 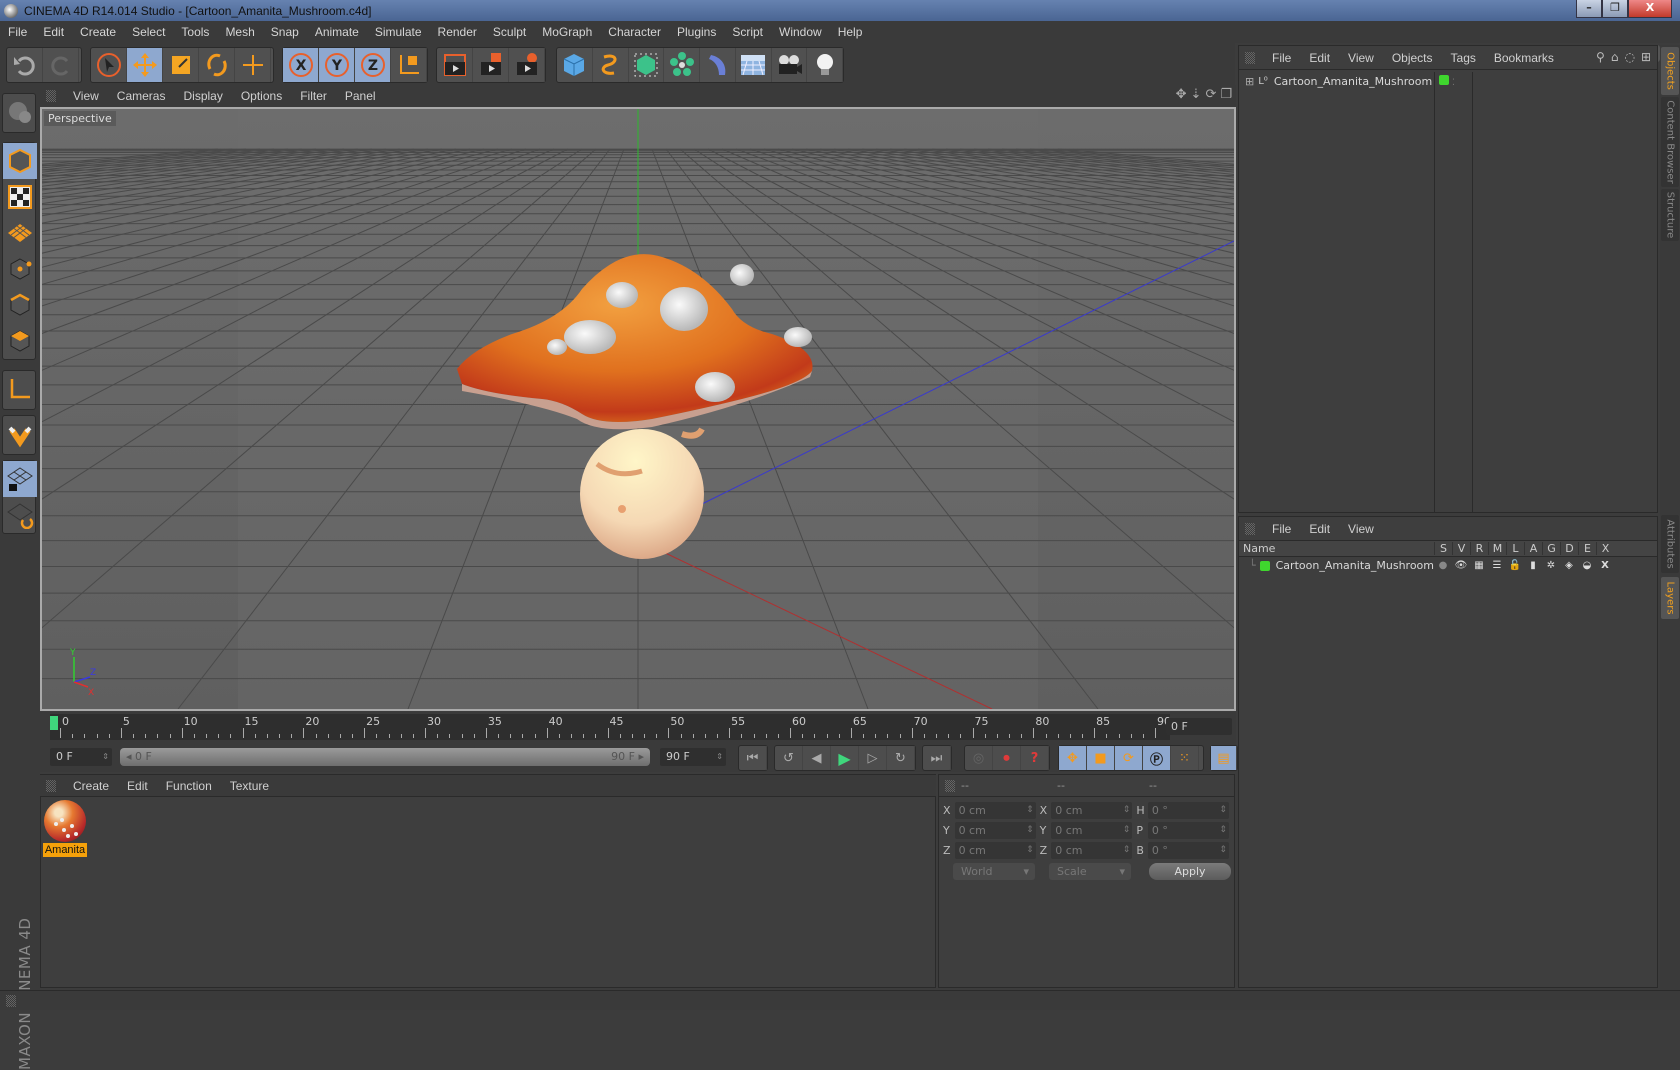 What do you see at coordinates (1196, 94) in the screenshot?
I see `dolly-view-icon: ⇣` at bounding box center [1196, 94].